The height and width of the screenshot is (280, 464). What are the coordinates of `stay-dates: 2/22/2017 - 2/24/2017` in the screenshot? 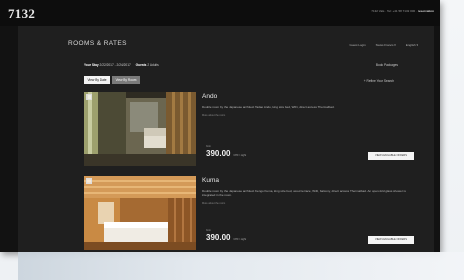 It's located at (115, 65).